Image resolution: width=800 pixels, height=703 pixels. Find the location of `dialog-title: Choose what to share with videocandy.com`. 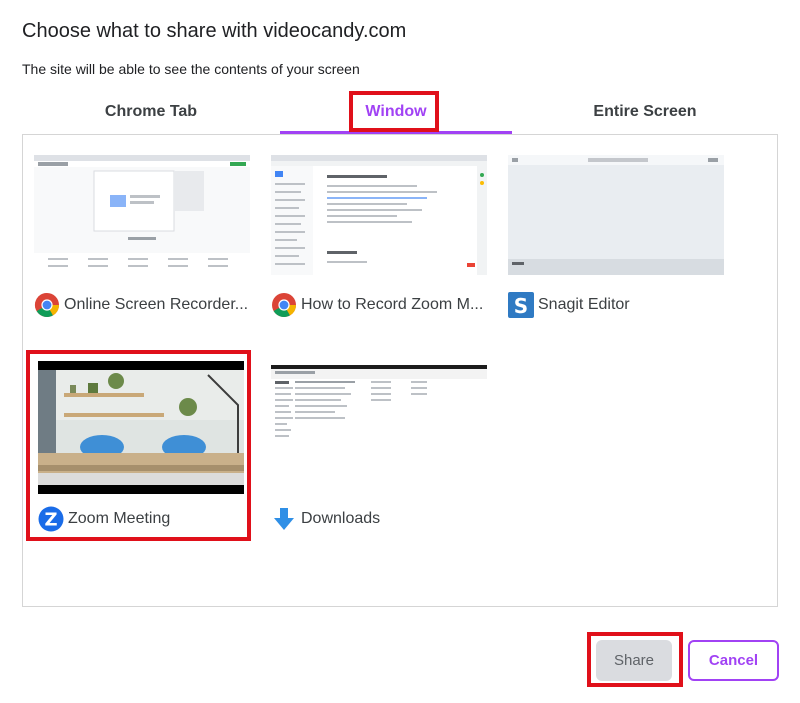

dialog-title: Choose what to share with videocandy.com is located at coordinates (214, 31).